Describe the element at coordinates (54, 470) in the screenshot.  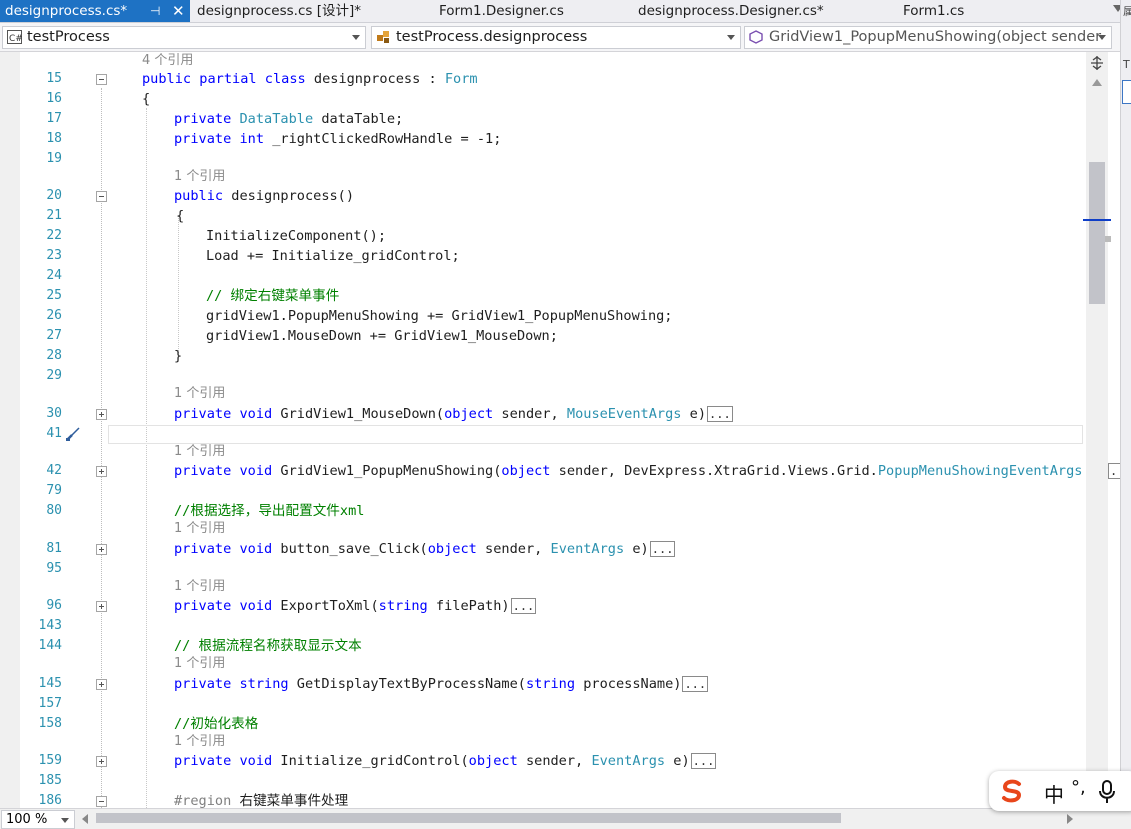
I see `line-number: 42` at that location.